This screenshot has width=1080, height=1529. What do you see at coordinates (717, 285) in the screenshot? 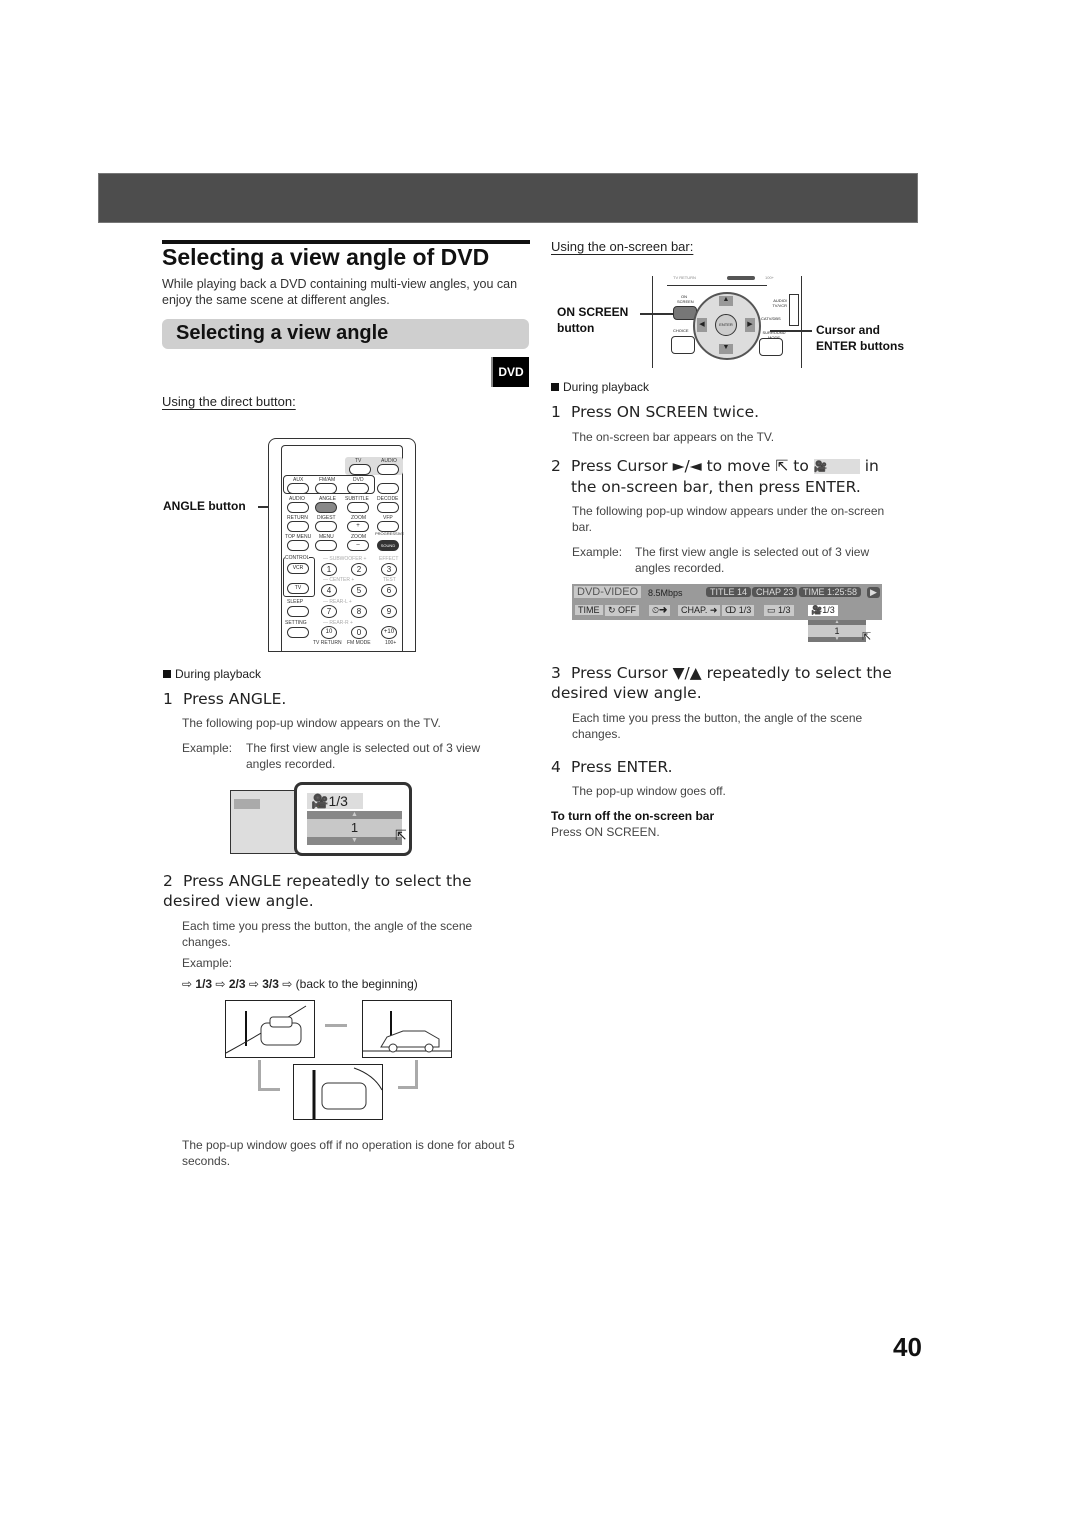
I see `divider` at bounding box center [717, 285].